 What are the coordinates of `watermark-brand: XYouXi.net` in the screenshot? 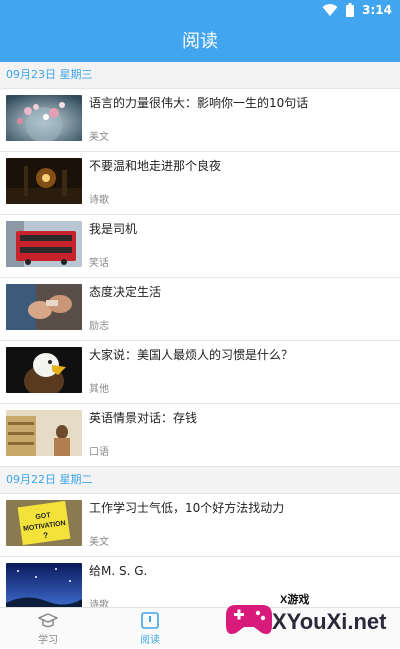 It's located at (329, 621).